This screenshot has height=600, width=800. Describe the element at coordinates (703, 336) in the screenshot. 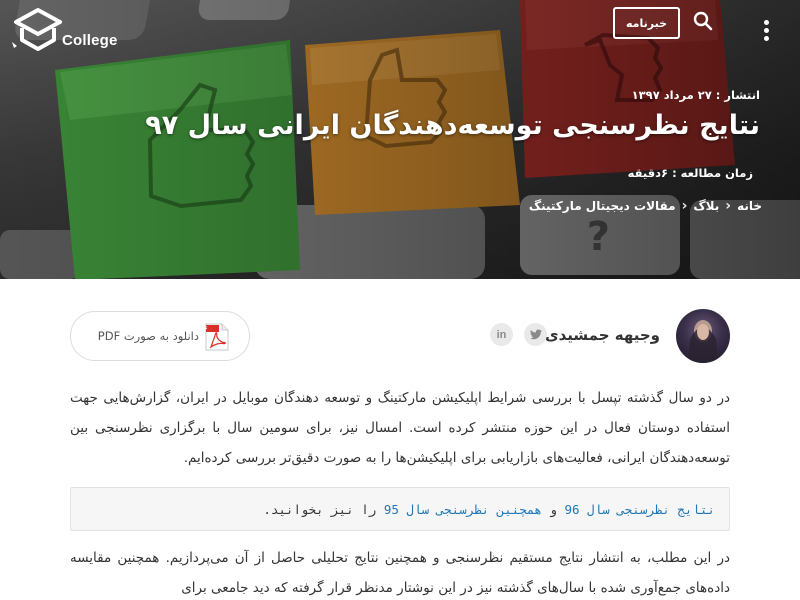

I see `author-avatar` at that location.